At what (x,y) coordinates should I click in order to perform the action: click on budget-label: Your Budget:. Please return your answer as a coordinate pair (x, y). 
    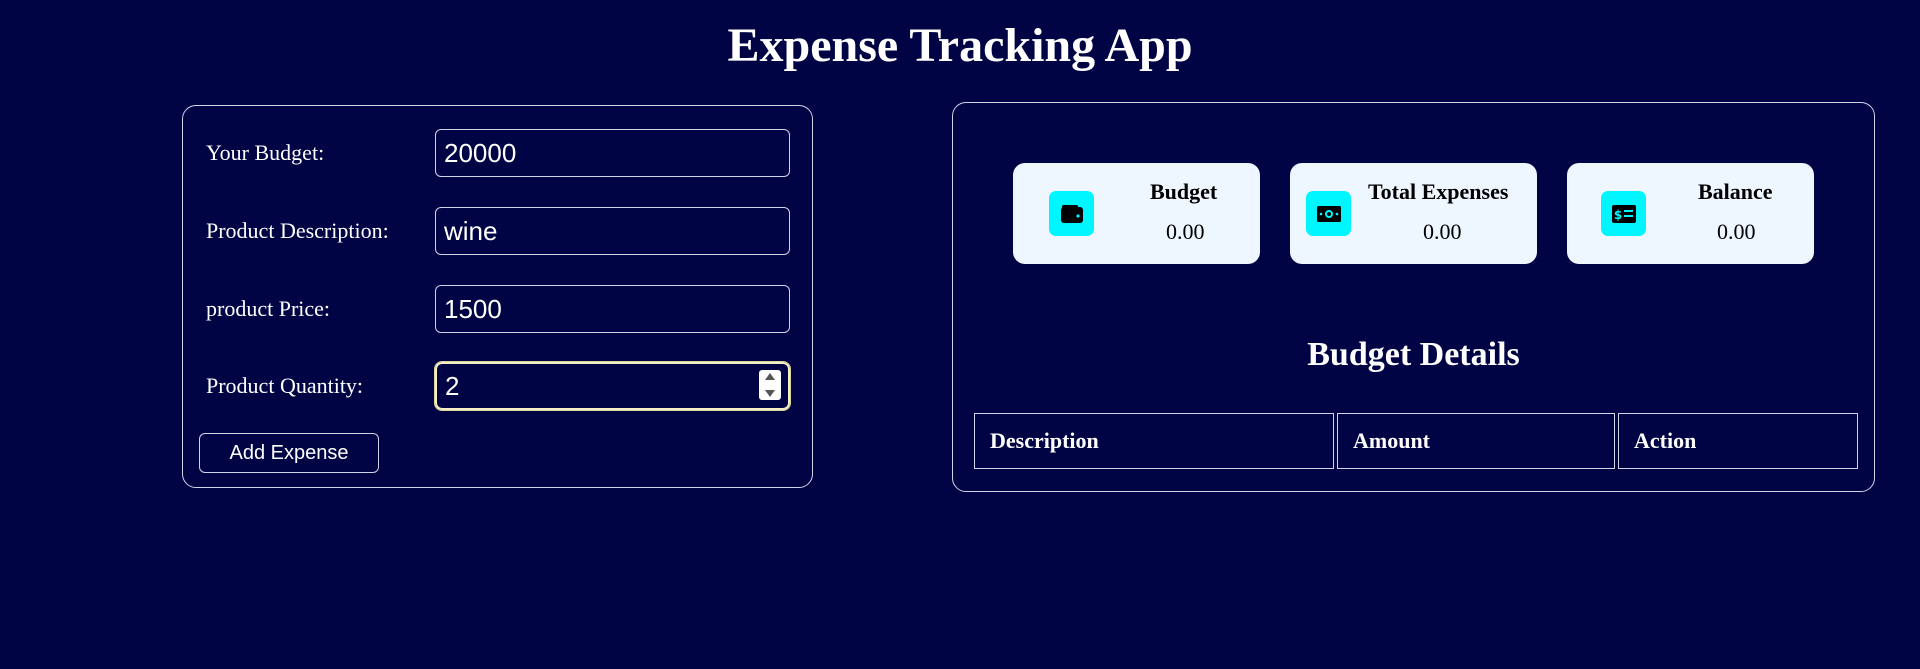
    Looking at the image, I should click on (265, 152).